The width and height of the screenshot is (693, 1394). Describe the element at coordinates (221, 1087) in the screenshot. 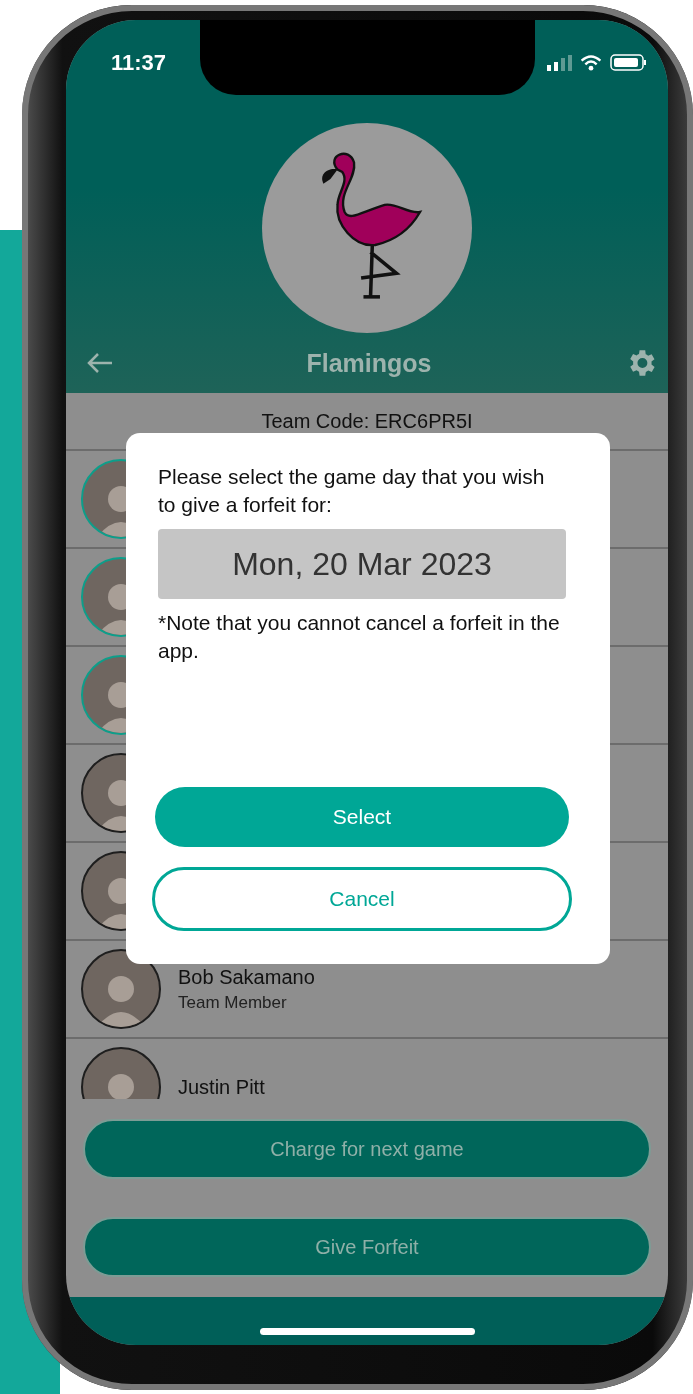

I see `member-name: Justin Pitt` at that location.